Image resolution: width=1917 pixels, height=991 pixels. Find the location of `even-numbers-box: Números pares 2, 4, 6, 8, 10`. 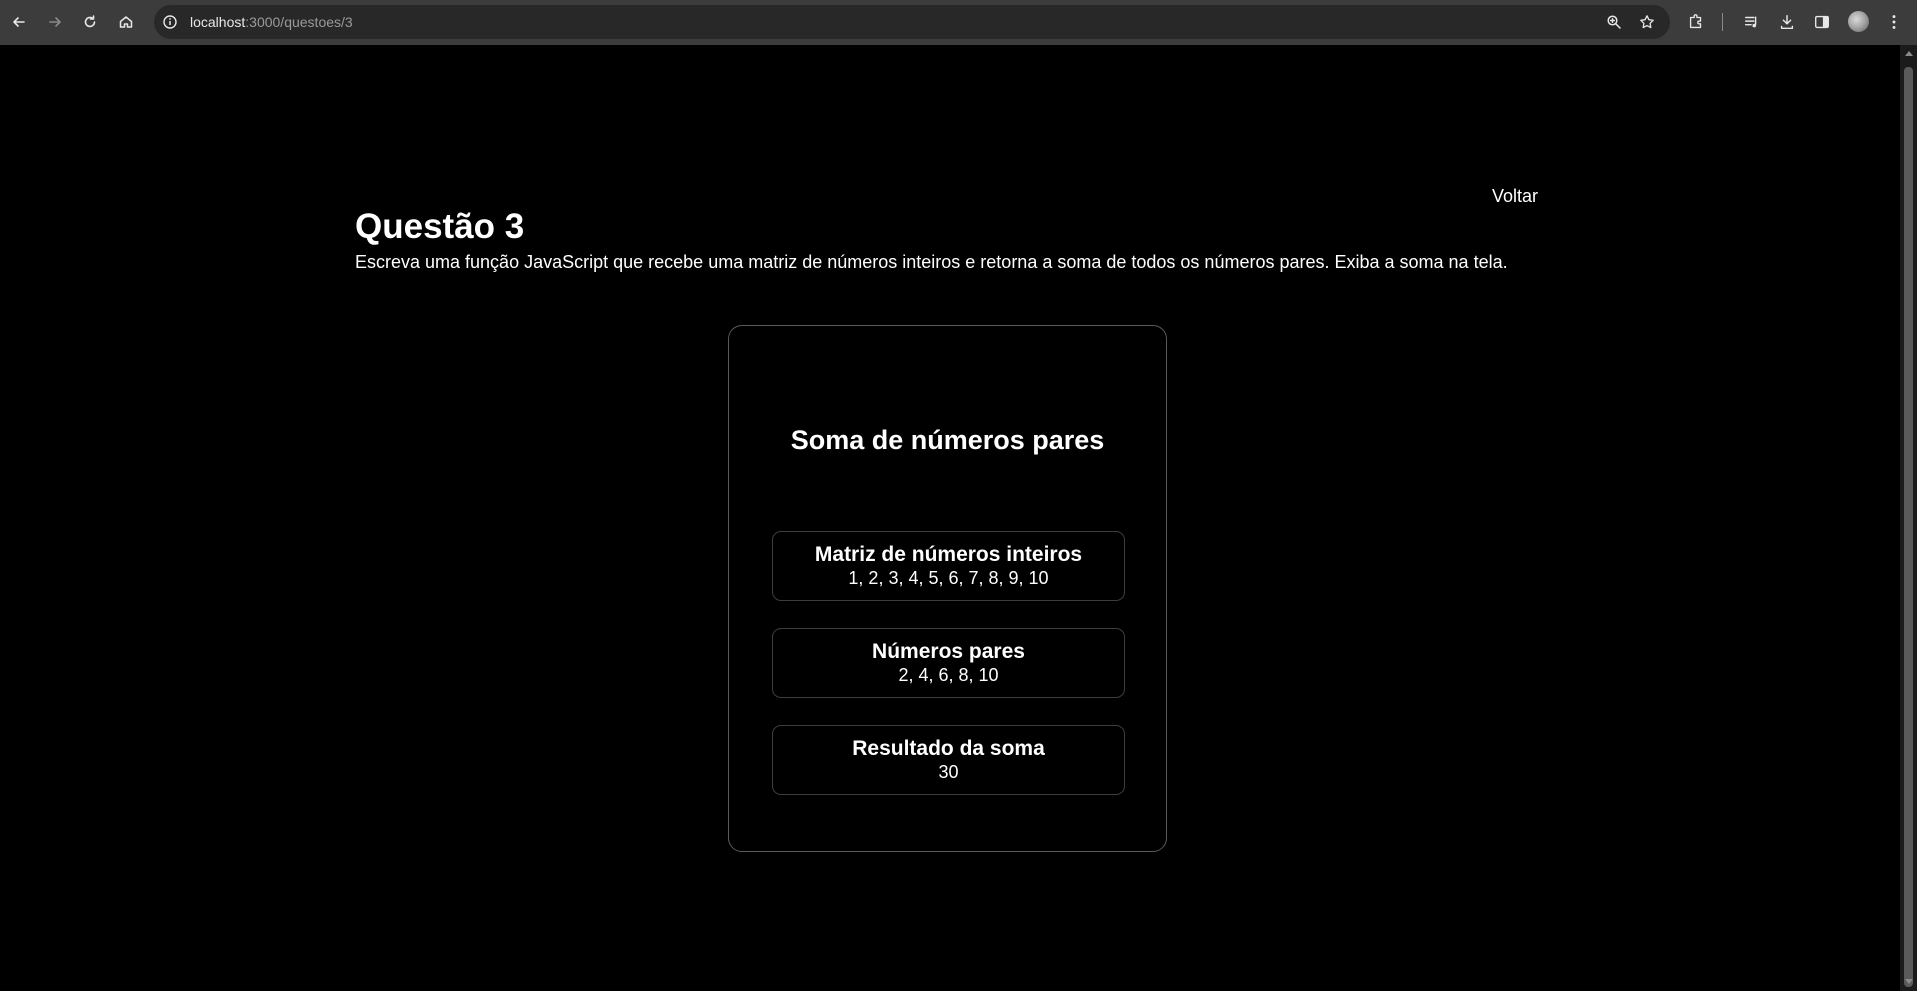

even-numbers-box: Números pares 2, 4, 6, 8, 10 is located at coordinates (948, 663).